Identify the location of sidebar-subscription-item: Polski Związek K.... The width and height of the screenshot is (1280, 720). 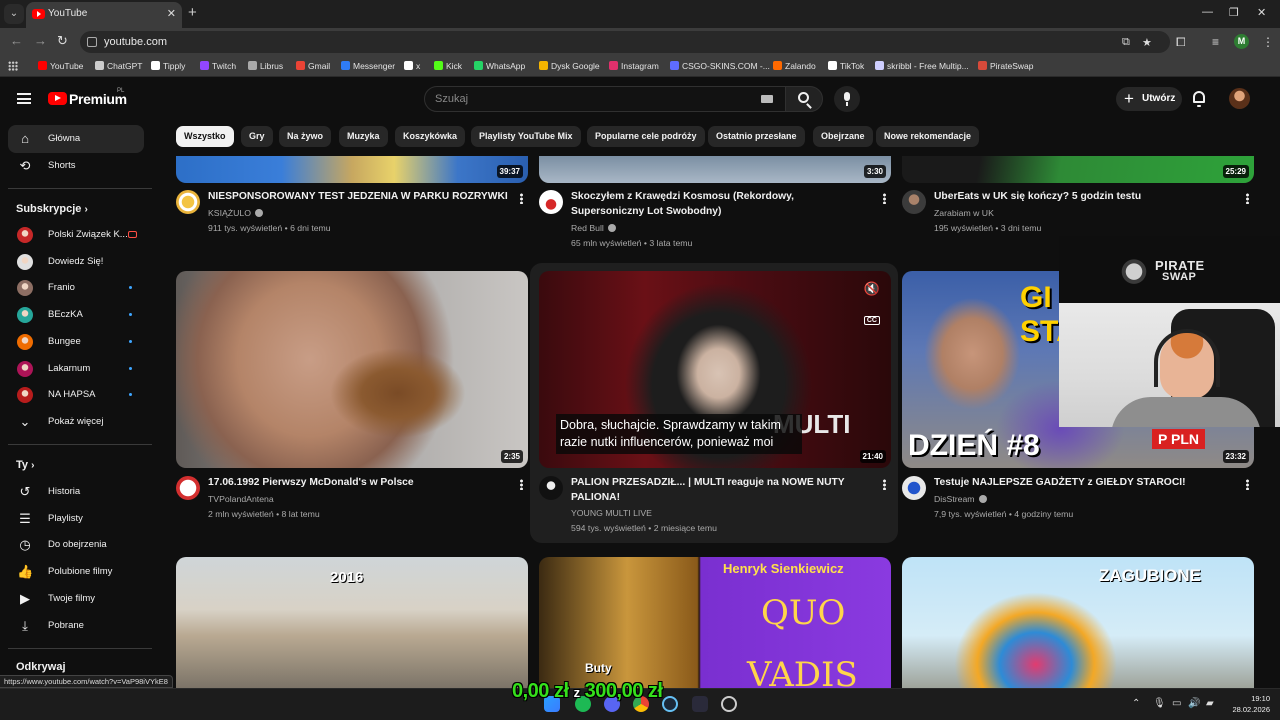
(76, 235).